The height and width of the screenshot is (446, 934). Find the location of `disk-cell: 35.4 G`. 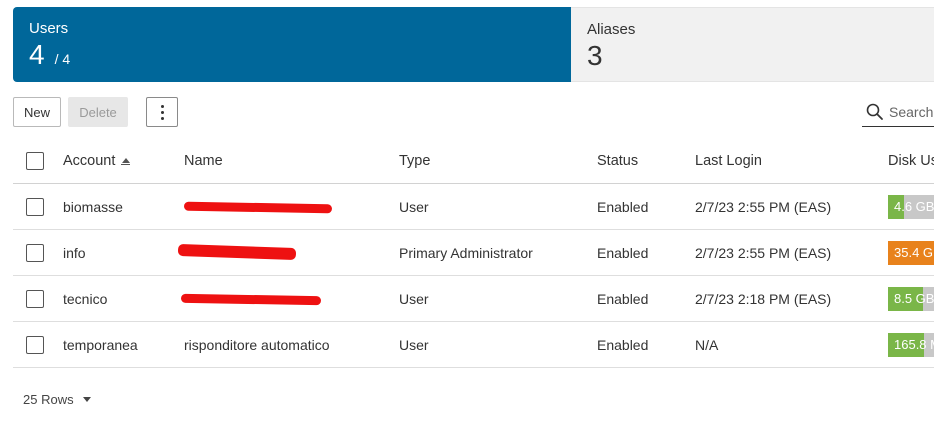

disk-cell: 35.4 G is located at coordinates (911, 252).